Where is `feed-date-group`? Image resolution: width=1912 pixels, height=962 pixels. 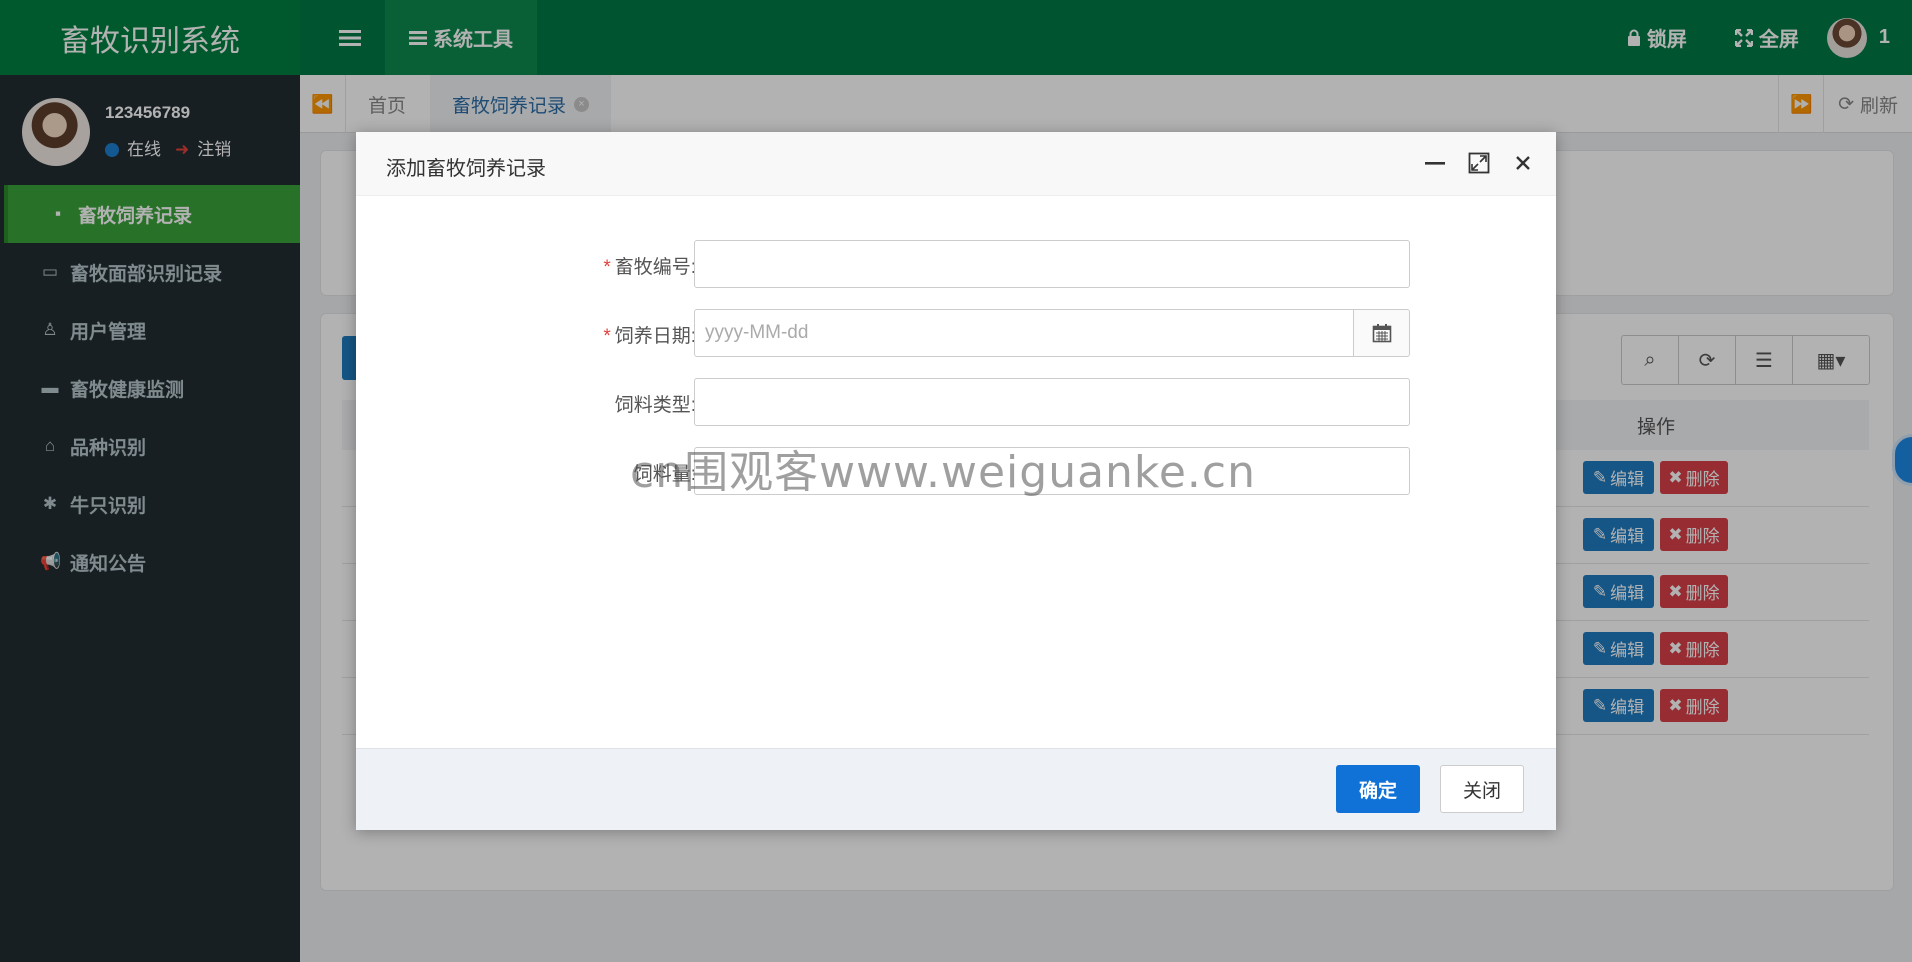 feed-date-group is located at coordinates (1052, 333).